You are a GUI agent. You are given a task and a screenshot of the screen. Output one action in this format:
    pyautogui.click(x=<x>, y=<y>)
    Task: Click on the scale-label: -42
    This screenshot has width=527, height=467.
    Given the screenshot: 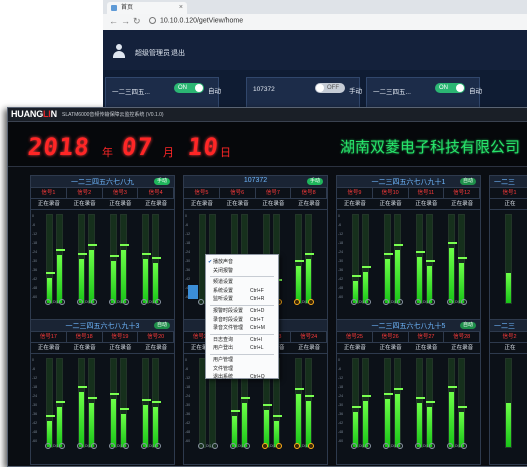 What is the action you would take?
    pyautogui.click(x=341, y=423)
    